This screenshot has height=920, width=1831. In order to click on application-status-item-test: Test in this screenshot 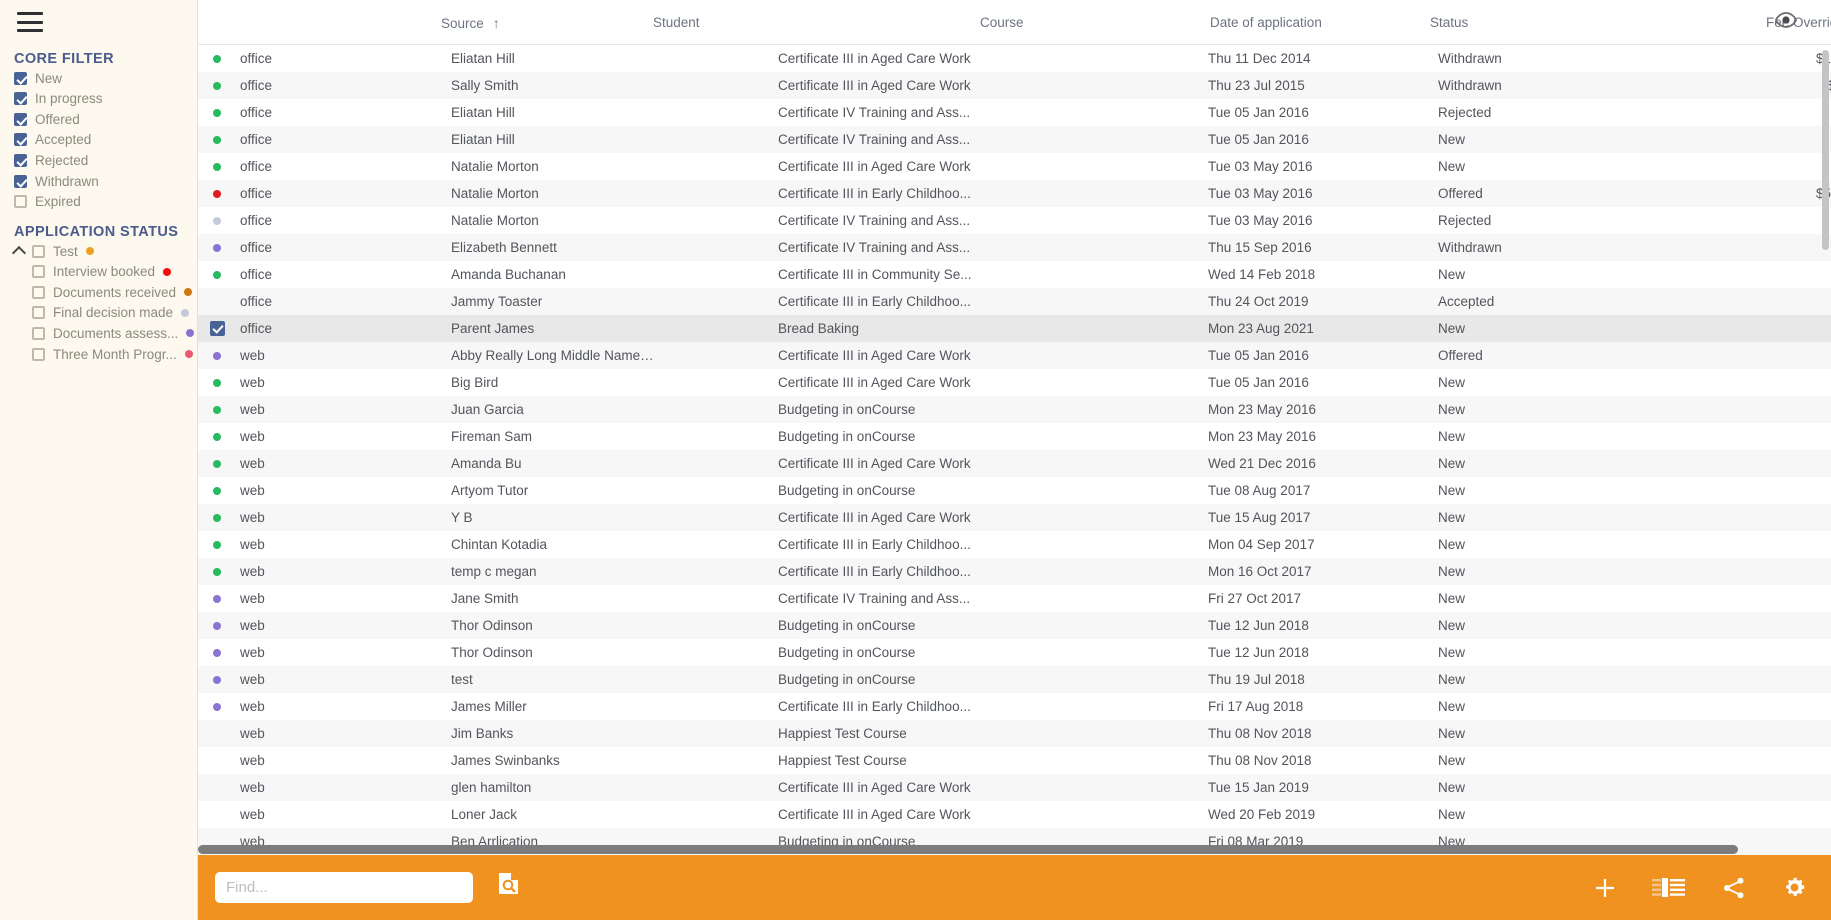, I will do `click(63, 251)`.